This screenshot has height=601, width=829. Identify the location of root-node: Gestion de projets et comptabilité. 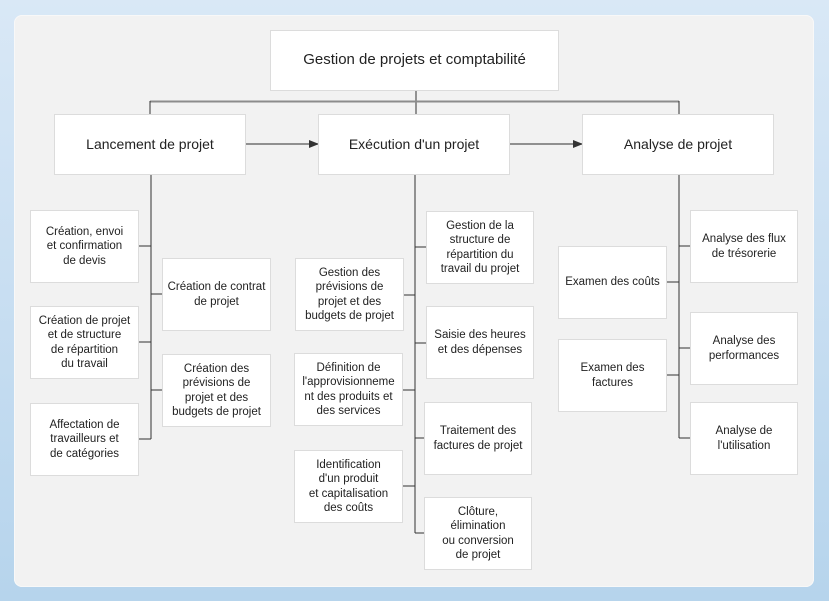
(414, 60).